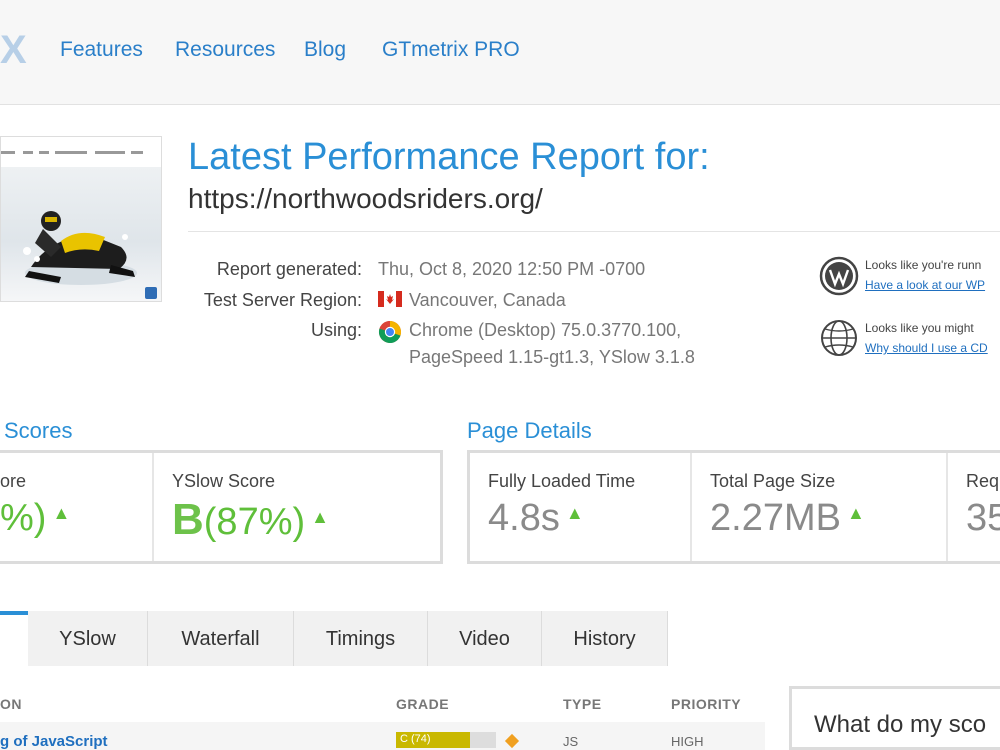 Image resolution: width=1000 pixels, height=750 pixels. What do you see at coordinates (88, 638) in the screenshot?
I see `tab-yslow: YSlow` at bounding box center [88, 638].